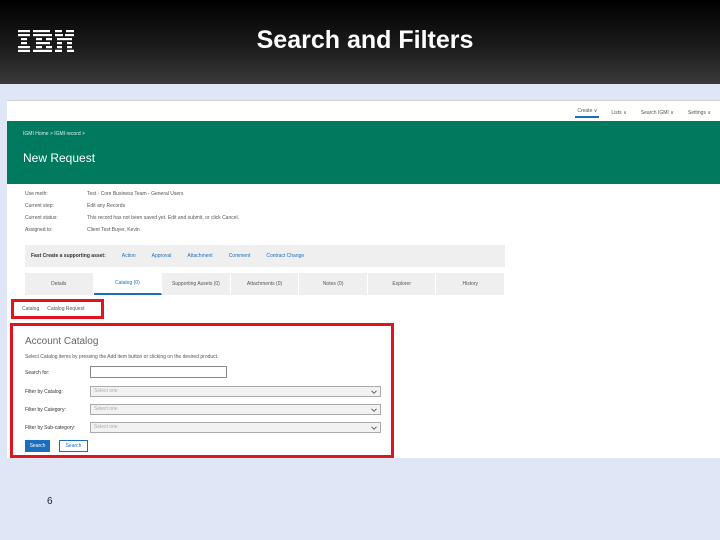 Image resolution: width=720 pixels, height=540 pixels. Describe the element at coordinates (402, 284) in the screenshot. I see `tab-explorer: Explorer` at that location.